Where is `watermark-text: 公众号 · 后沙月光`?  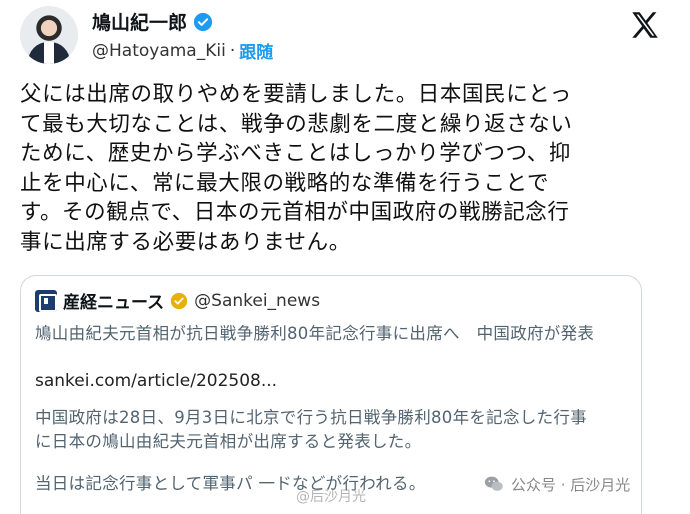
watermark-text: 公众号 · 后沙月光 is located at coordinates (571, 484).